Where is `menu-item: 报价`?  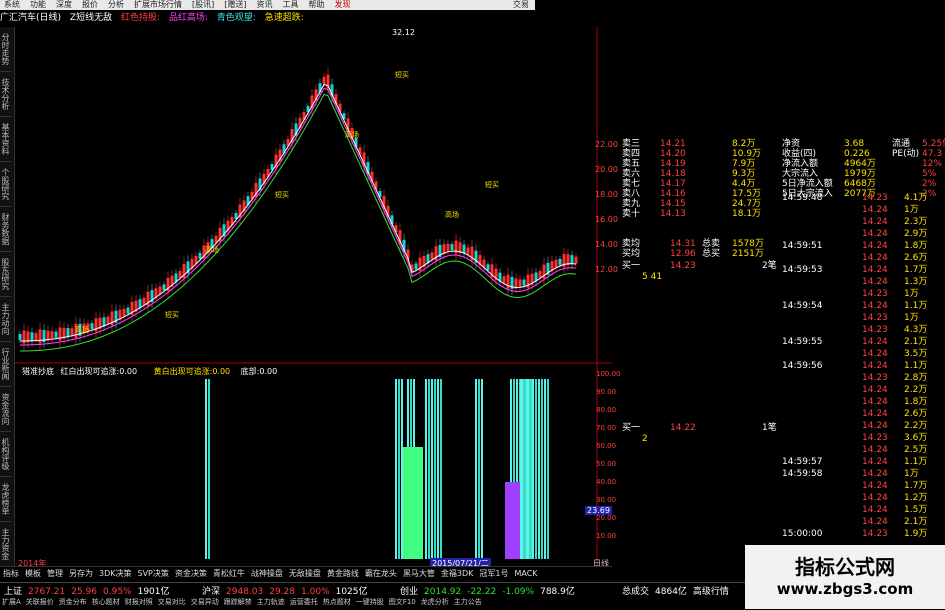
menu-item: 报价 is located at coordinates (90, 4).